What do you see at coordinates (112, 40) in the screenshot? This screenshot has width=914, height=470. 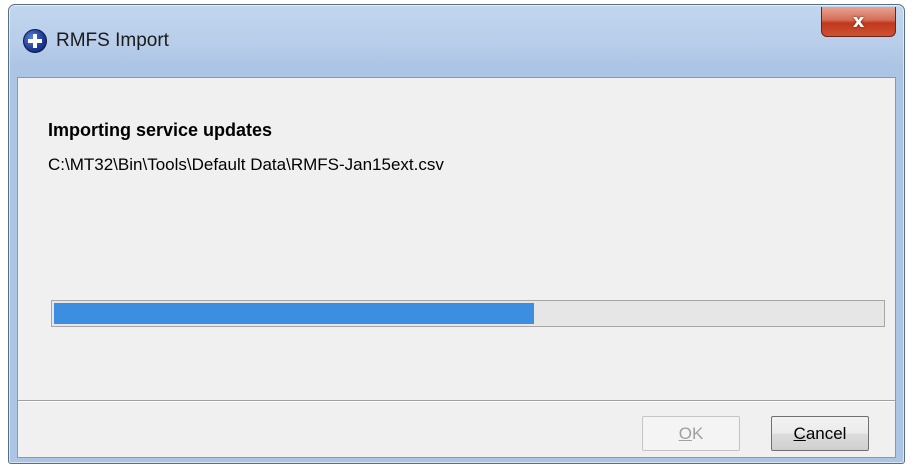 I see `window-title: RMFS Import` at bounding box center [112, 40].